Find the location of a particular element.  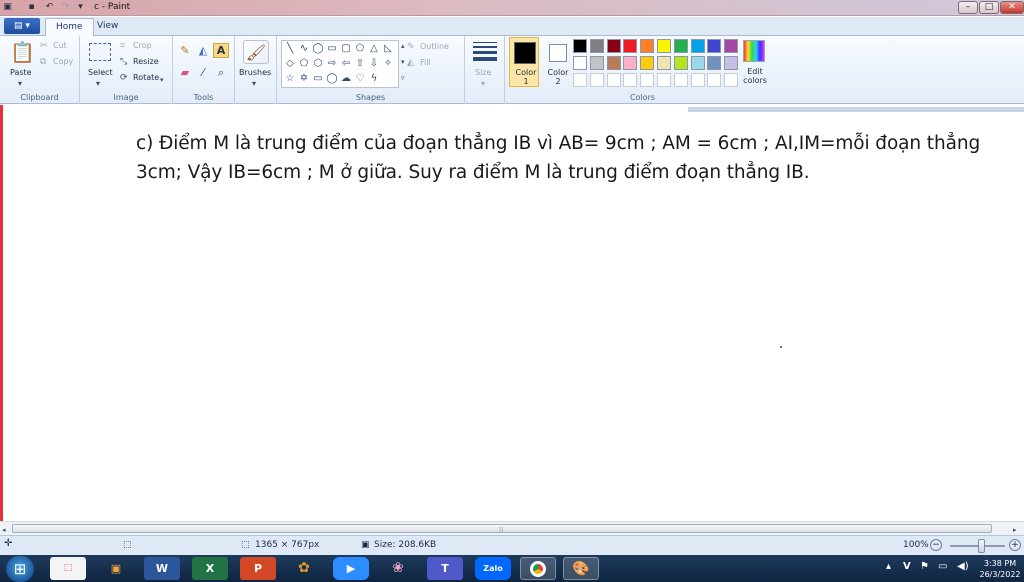

color1-button: Color 1 is located at coordinates (526, 63).